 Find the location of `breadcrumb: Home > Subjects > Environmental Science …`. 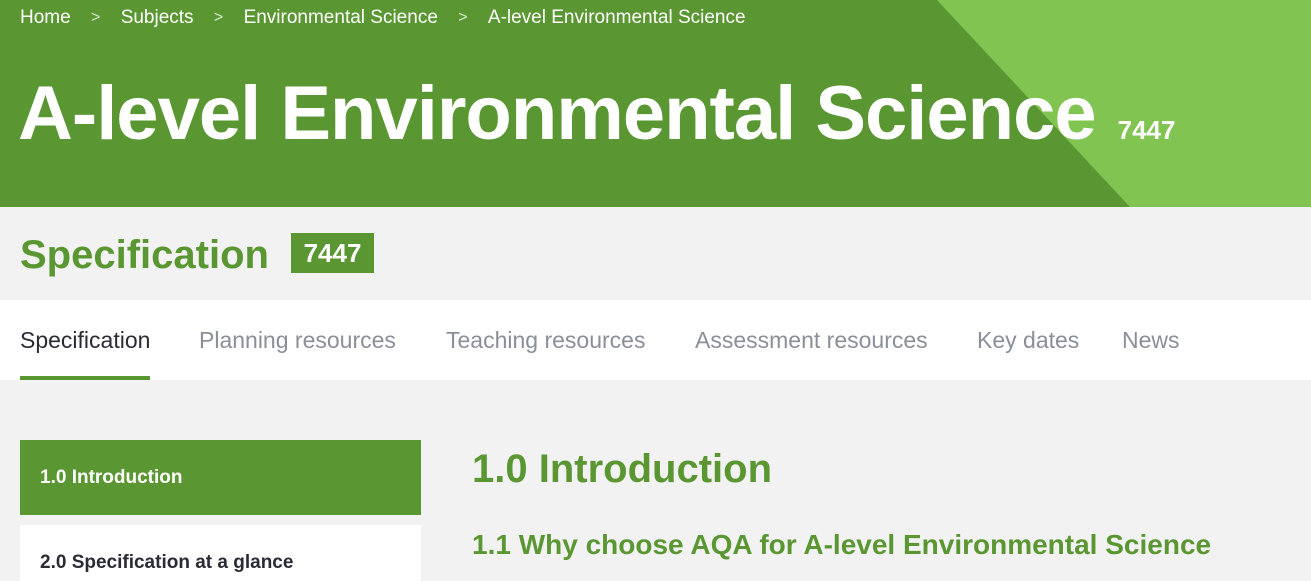

breadcrumb: Home > Subjects > Environmental Science … is located at coordinates (383, 18).